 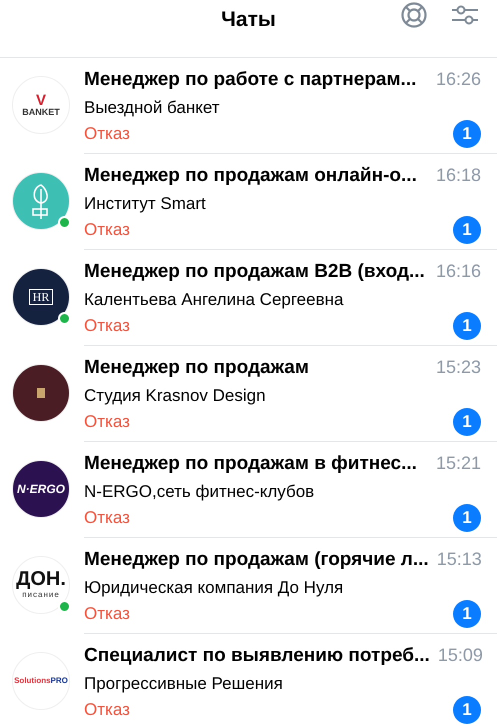 I want to click on company-name: Калентьева Ангелина Сергеевна, so click(x=214, y=299).